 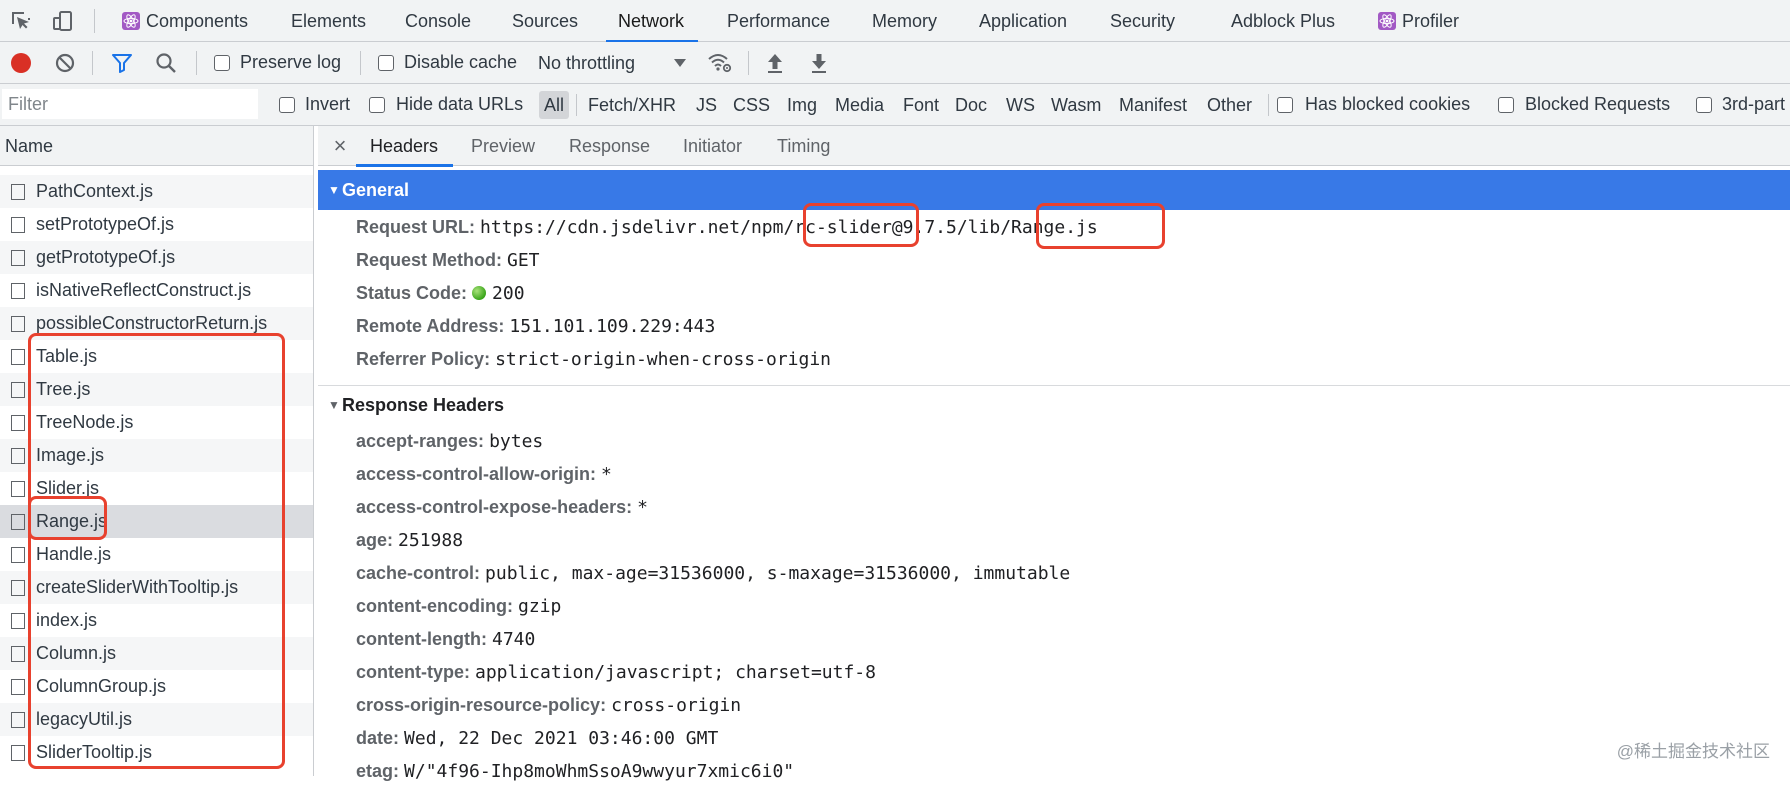 I want to click on close-detail-button: ×, so click(x=340, y=146).